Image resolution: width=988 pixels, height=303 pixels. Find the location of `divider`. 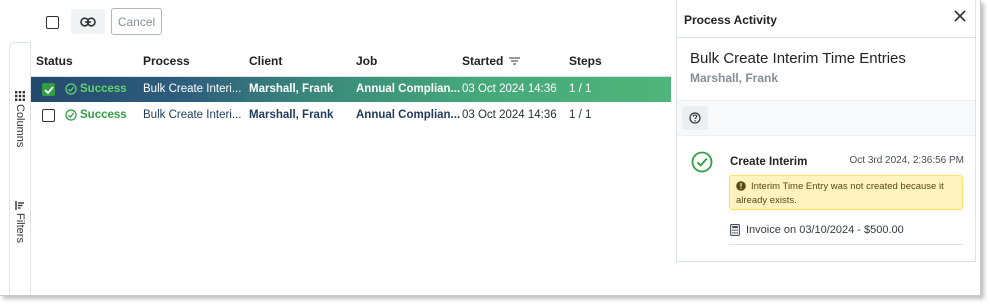

divider is located at coordinates (846, 244).